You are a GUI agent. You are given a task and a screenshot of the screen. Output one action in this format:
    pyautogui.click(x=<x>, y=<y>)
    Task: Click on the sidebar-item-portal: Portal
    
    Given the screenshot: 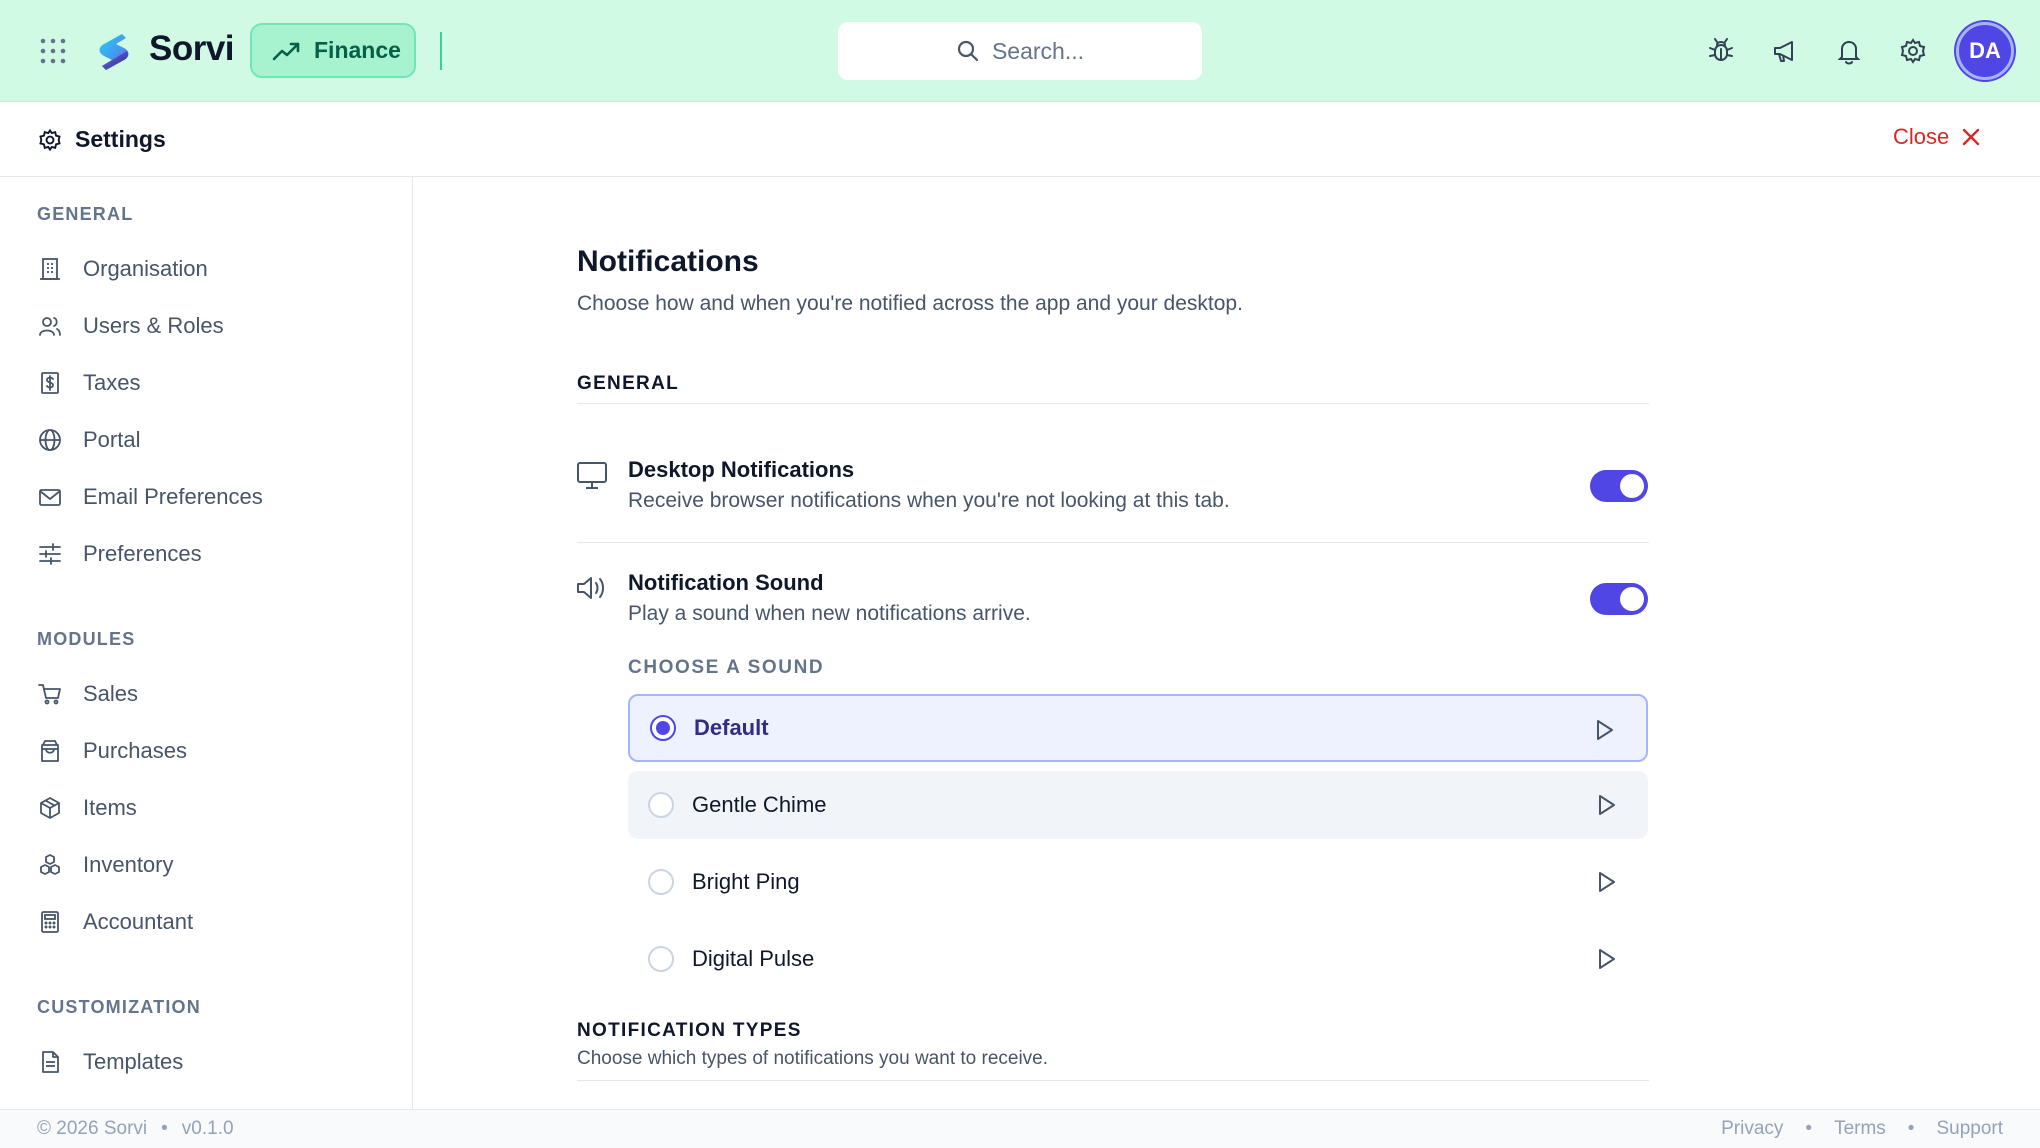 What is the action you would take?
    pyautogui.click(x=88, y=440)
    